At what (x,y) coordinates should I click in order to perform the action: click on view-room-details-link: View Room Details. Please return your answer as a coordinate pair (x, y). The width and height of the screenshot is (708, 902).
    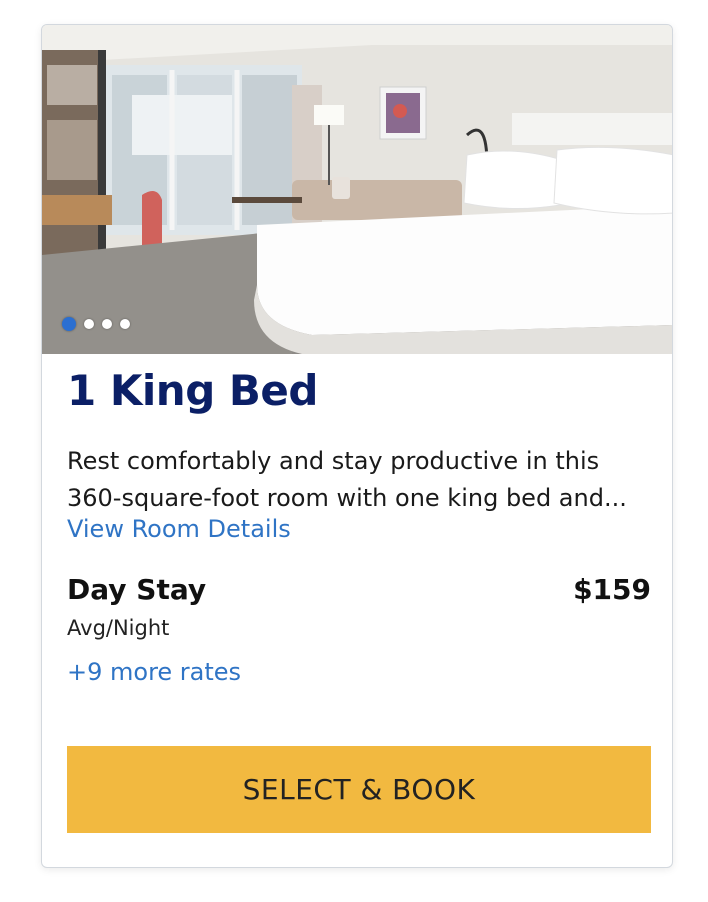
    Looking at the image, I should click on (359, 529).